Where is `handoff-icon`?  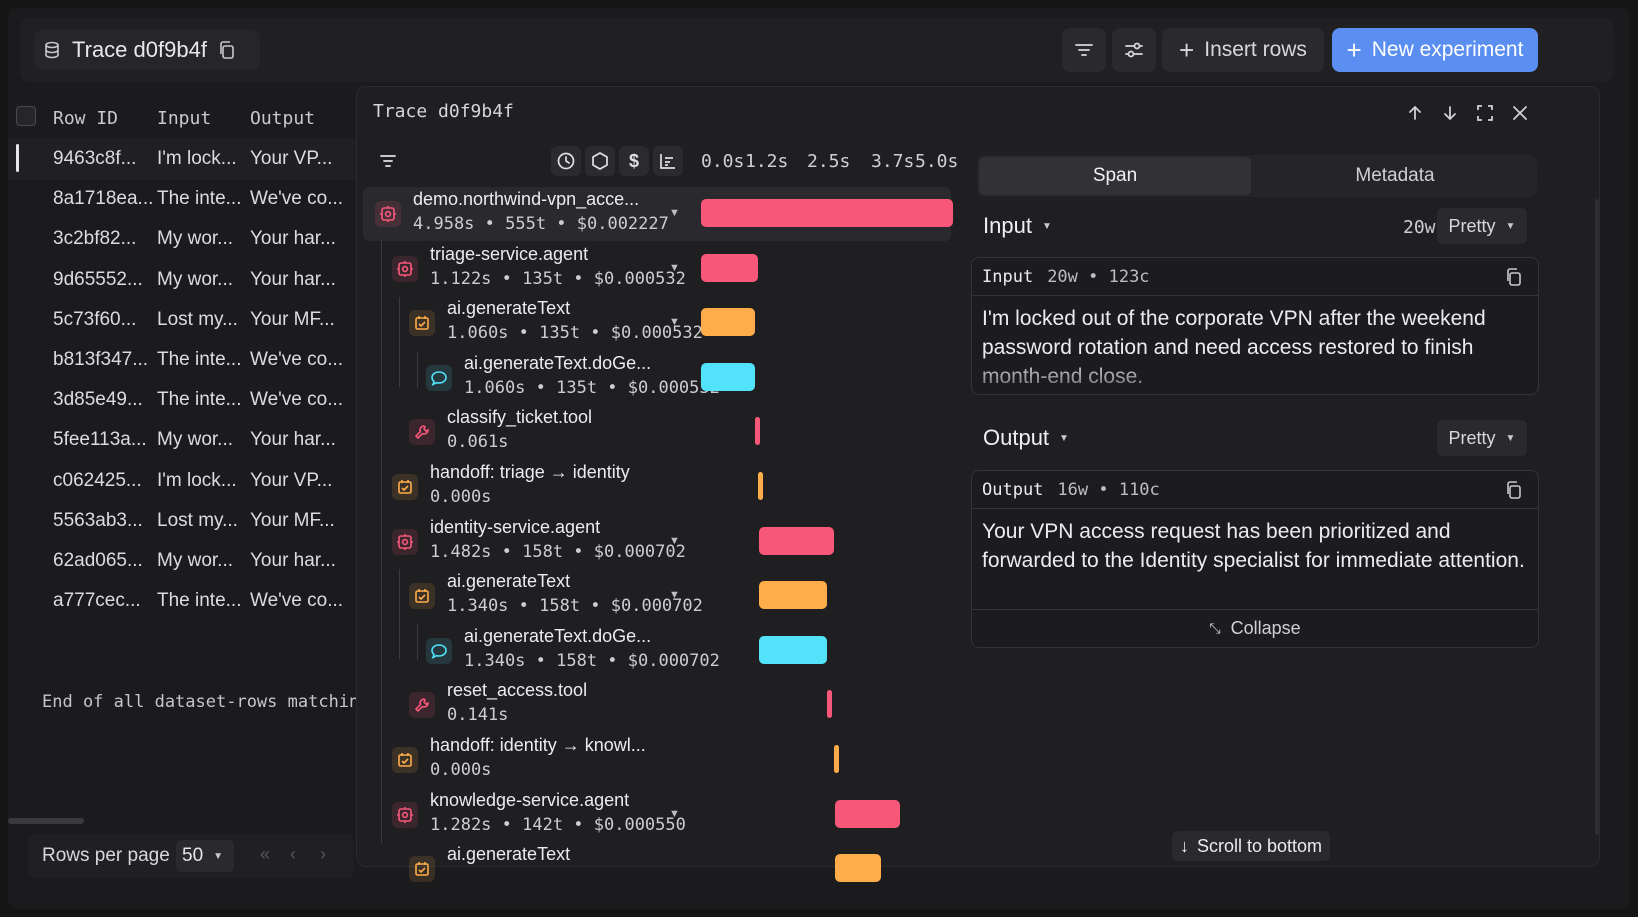 handoff-icon is located at coordinates (405, 760).